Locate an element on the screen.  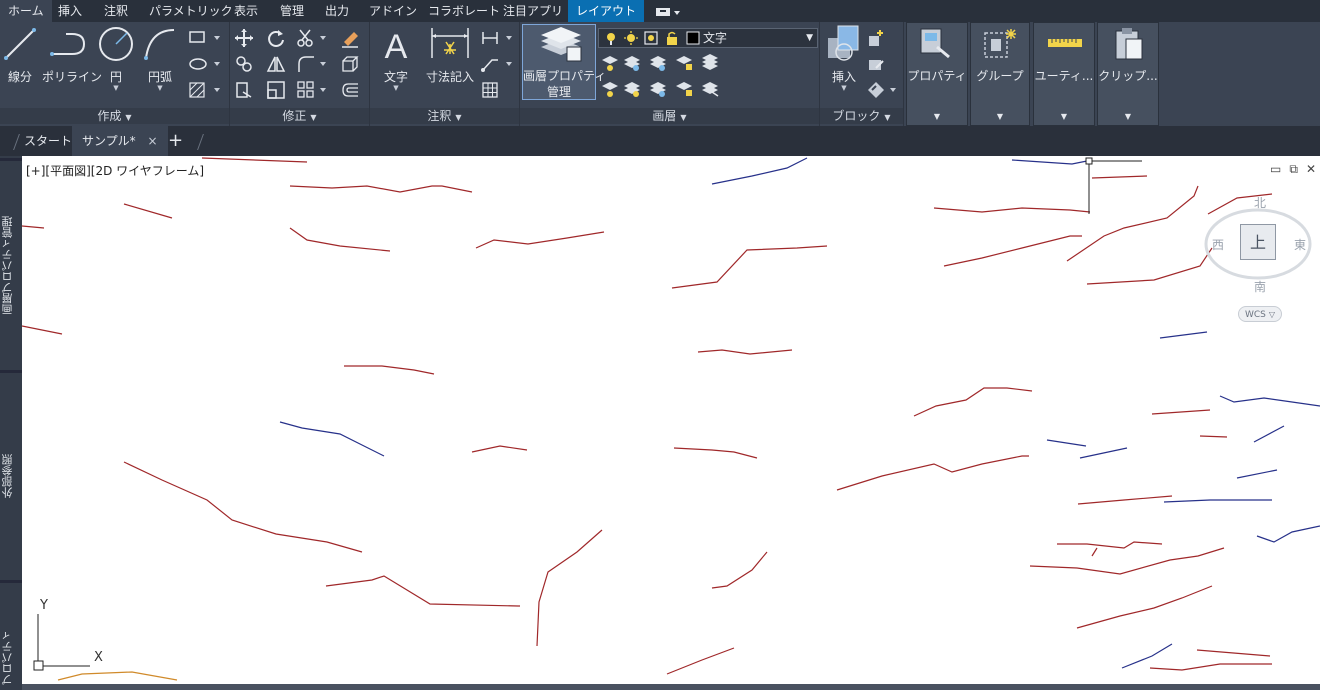
arc-button: 円弧 ▼ is located at coordinates (160, 58).